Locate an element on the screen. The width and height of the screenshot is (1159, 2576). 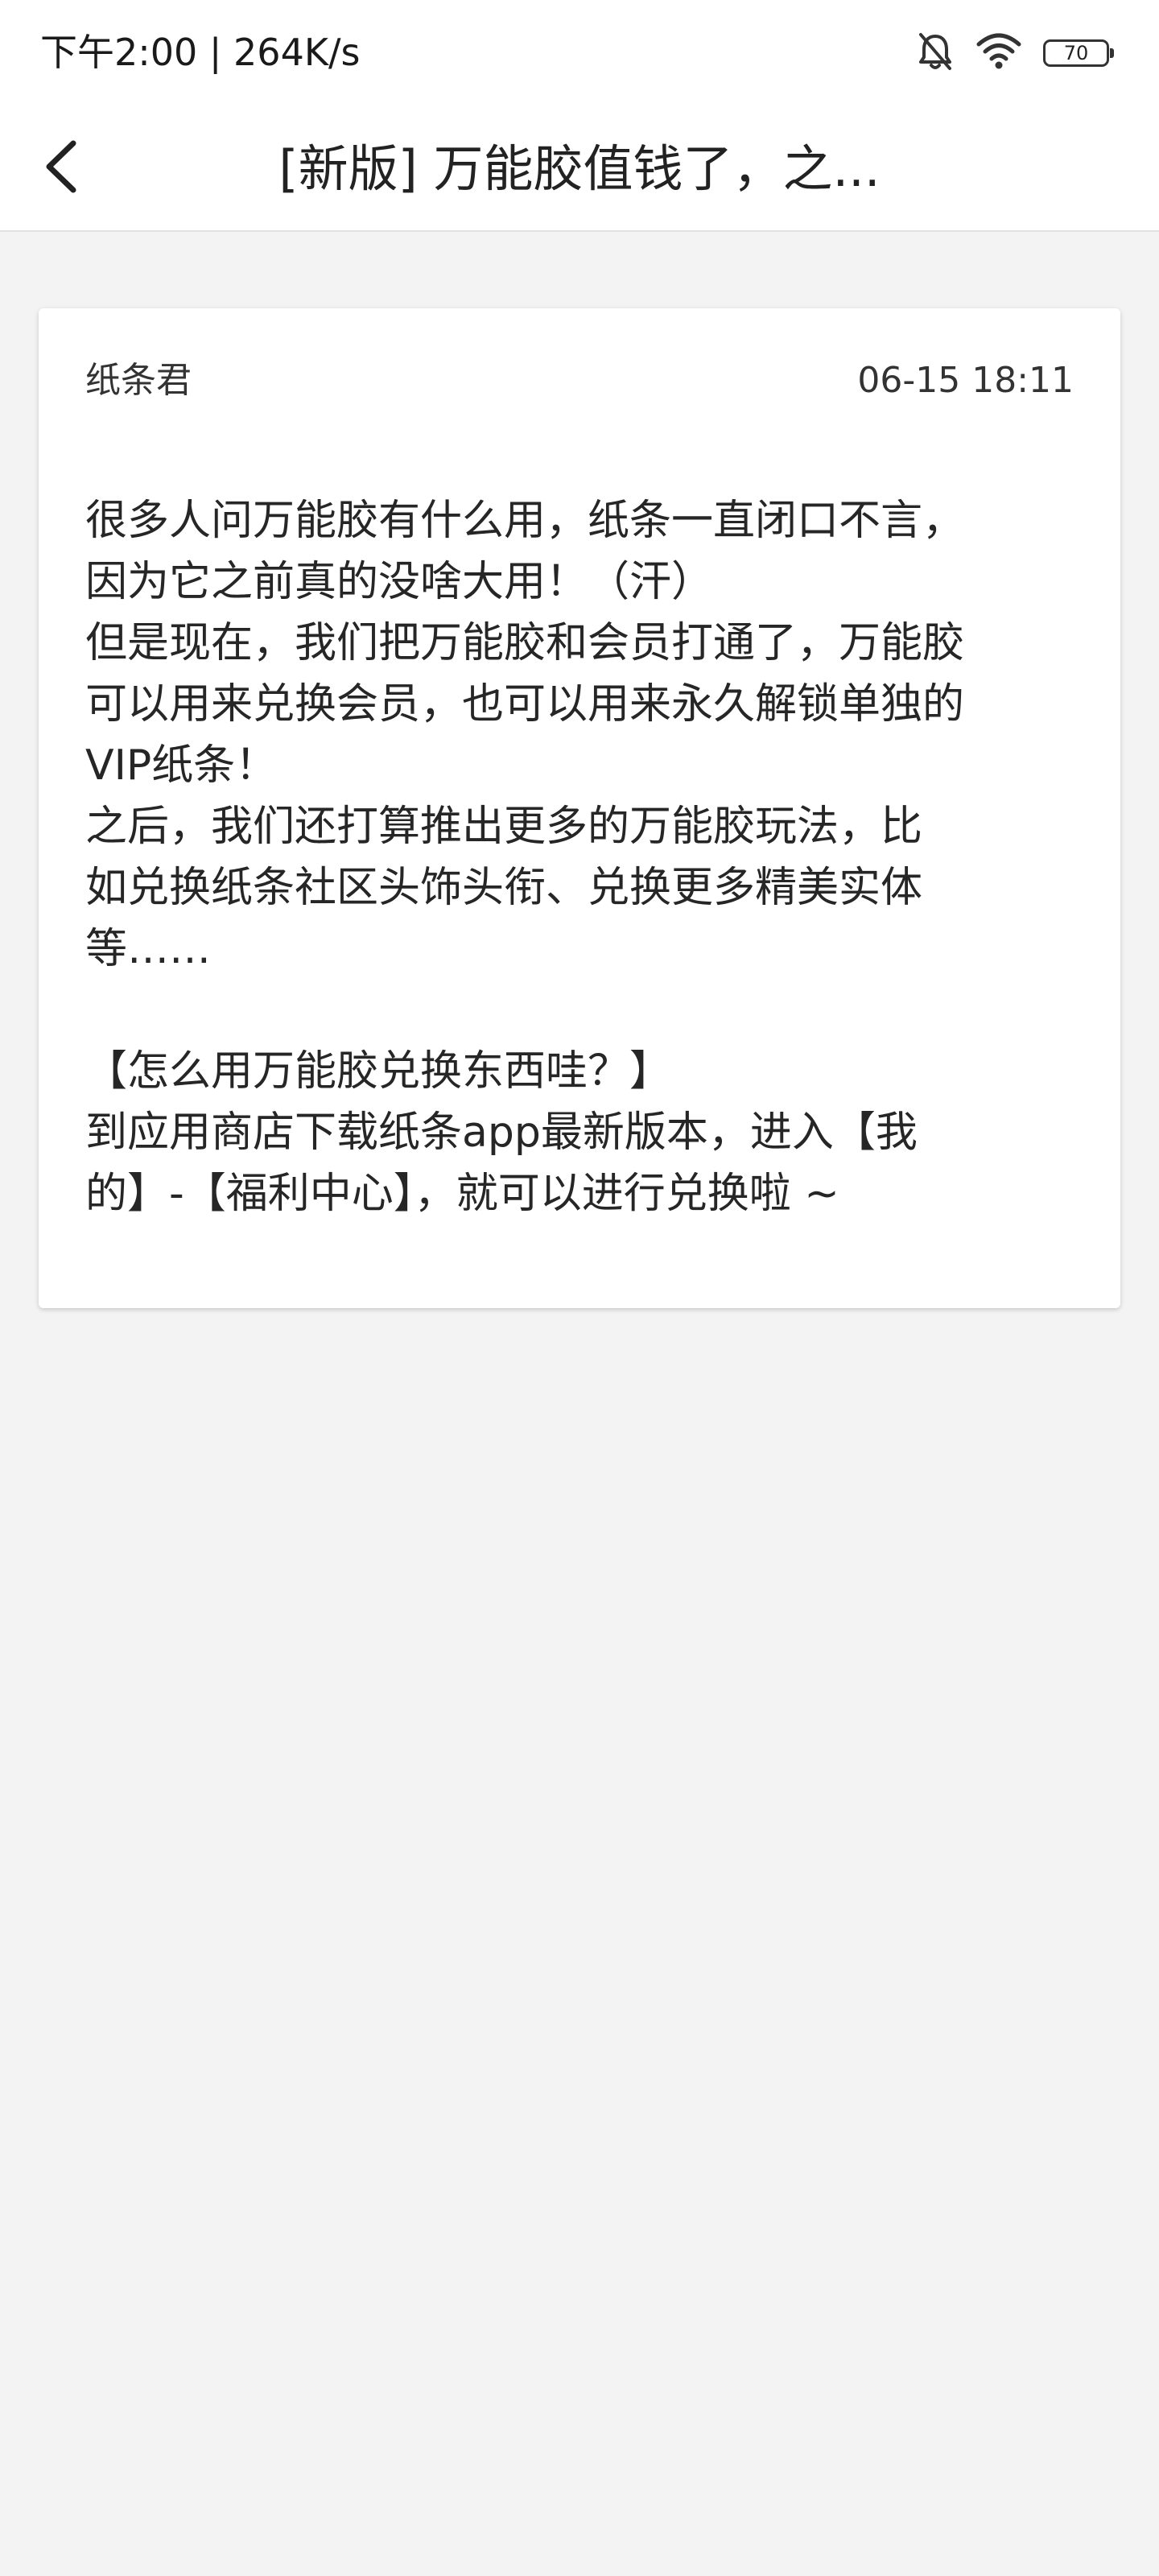
chevron-left-icon is located at coordinates (60, 168).